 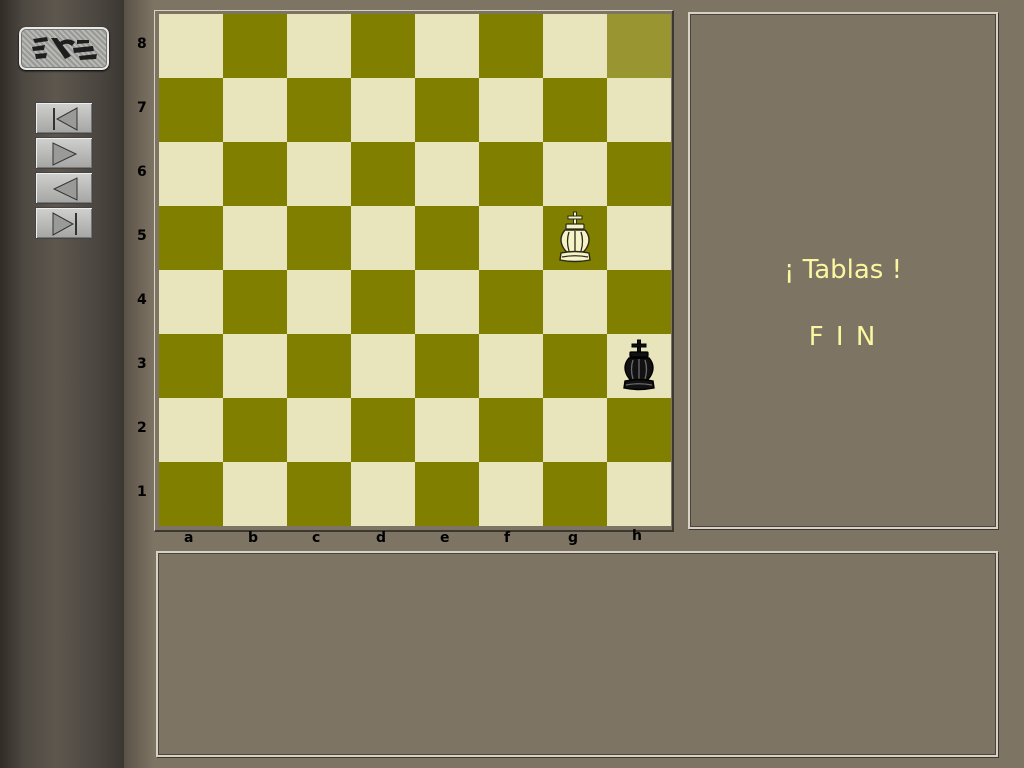 I want to click on skip-forward-icon, so click(x=64, y=224).